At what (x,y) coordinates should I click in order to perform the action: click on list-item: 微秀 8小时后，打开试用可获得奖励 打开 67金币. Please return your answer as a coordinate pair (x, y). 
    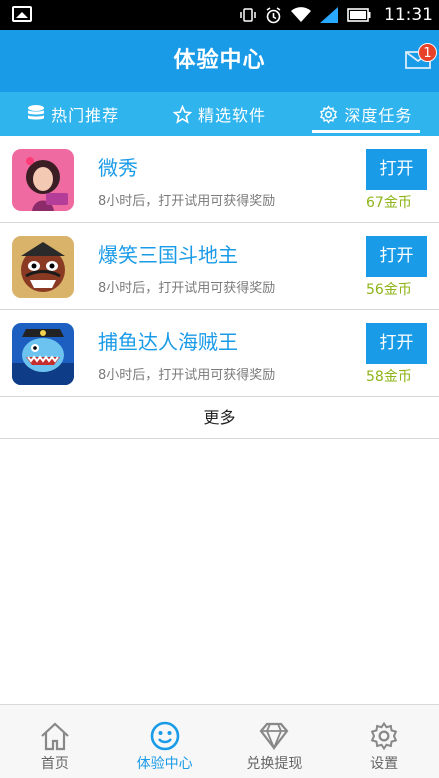
    Looking at the image, I should click on (219, 179).